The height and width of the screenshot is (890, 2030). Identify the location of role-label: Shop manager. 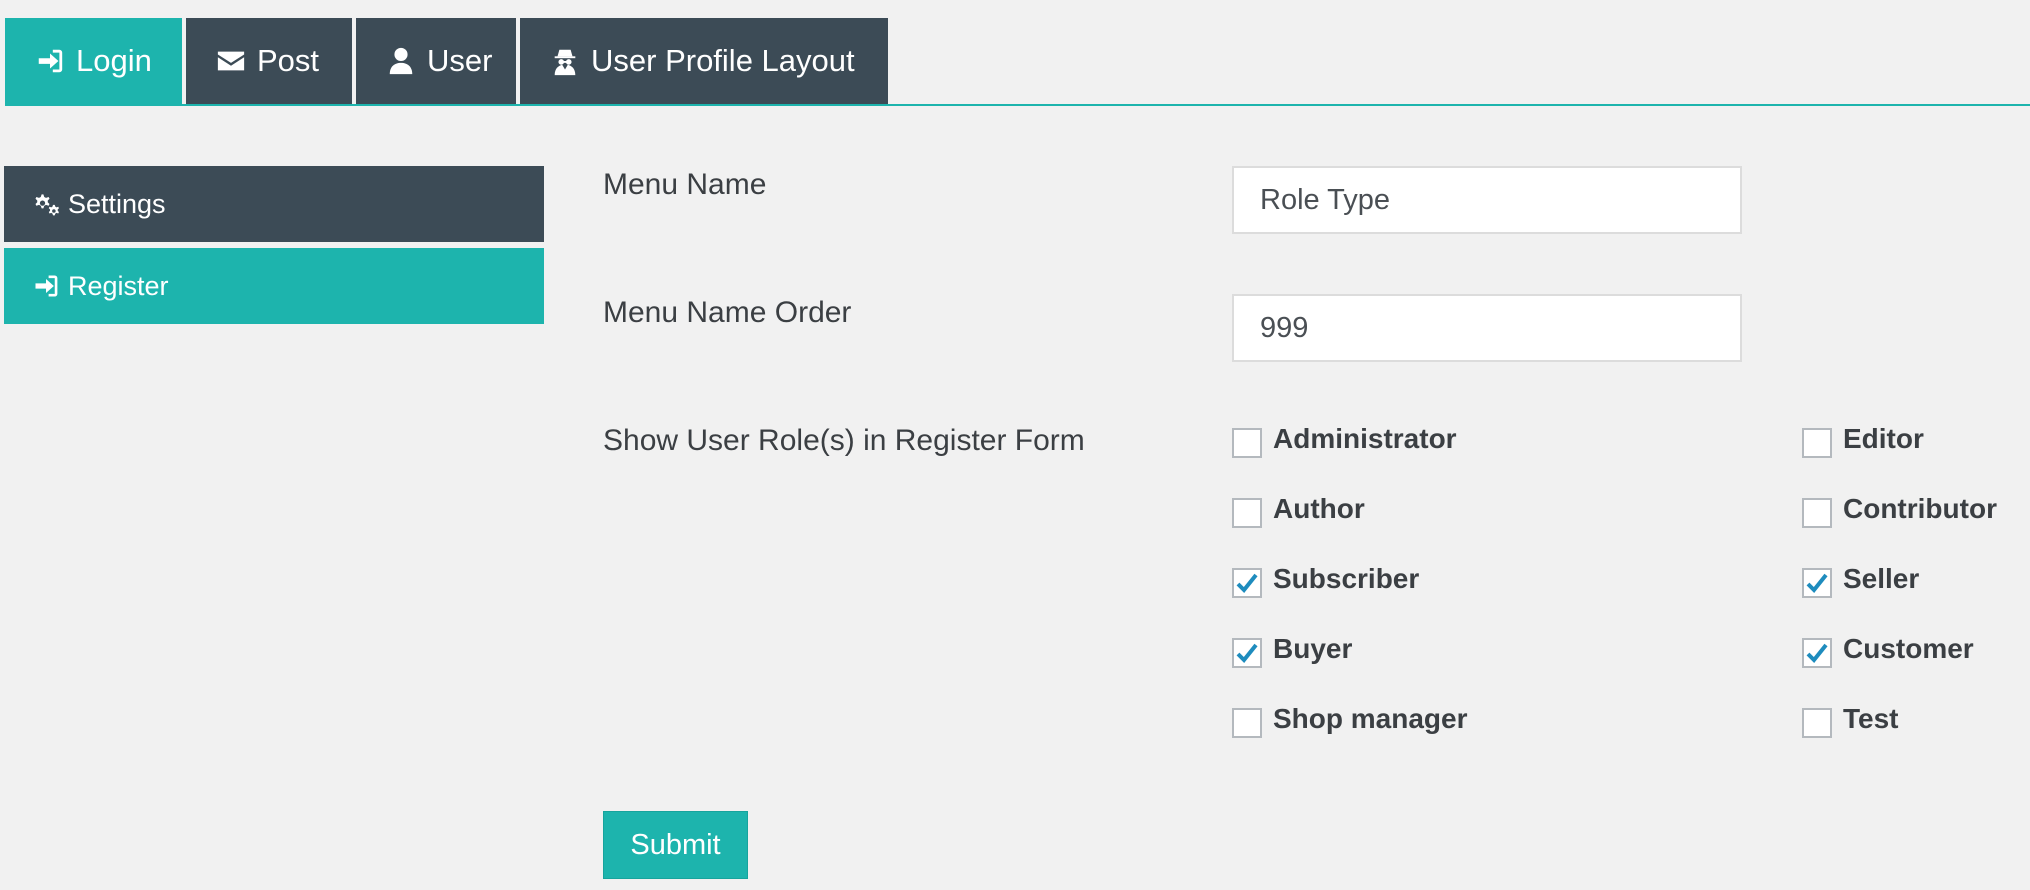
(1370, 718).